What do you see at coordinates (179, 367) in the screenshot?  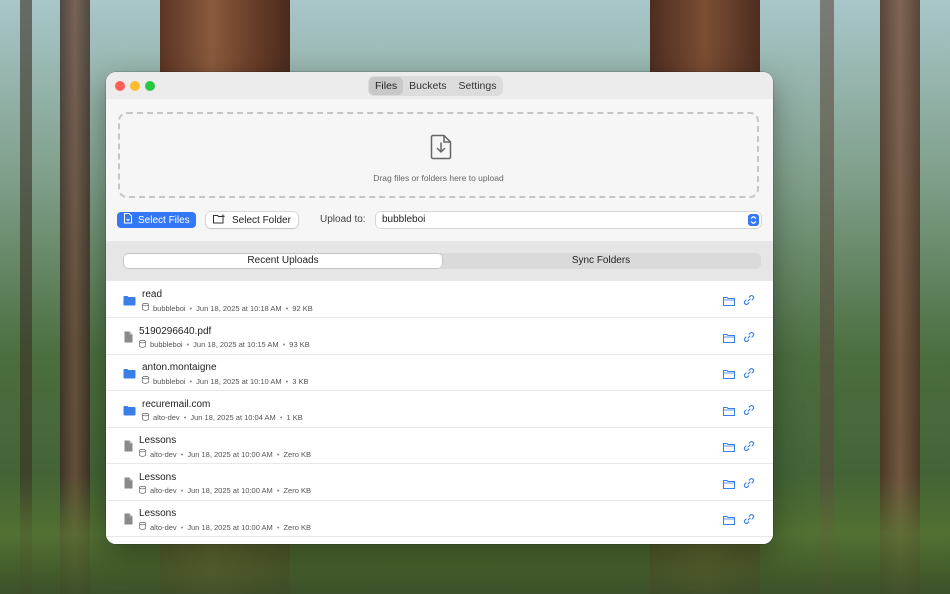 I see `item-name: anton.montaigne` at bounding box center [179, 367].